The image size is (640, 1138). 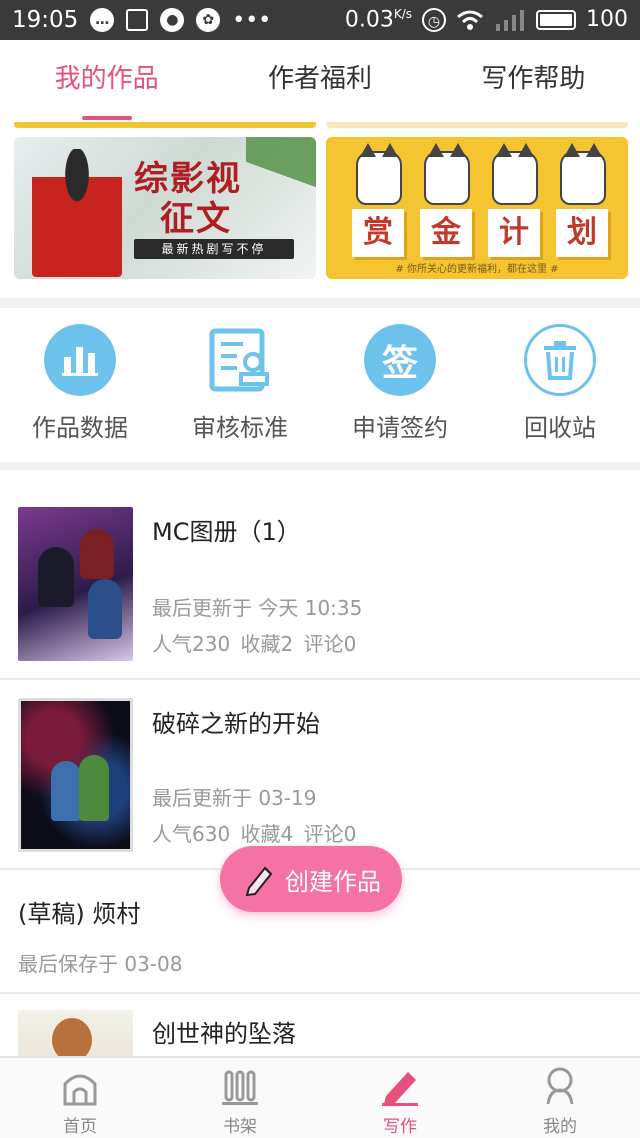 What do you see at coordinates (400, 1089) in the screenshot?
I see `write-pen-icon` at bounding box center [400, 1089].